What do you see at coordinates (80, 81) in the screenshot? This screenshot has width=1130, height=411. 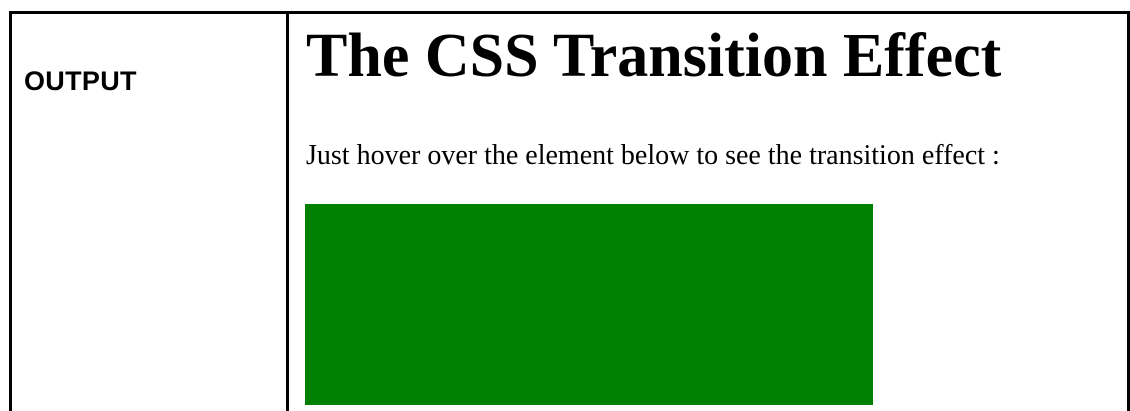 I see `output-label: OUTPUT` at bounding box center [80, 81].